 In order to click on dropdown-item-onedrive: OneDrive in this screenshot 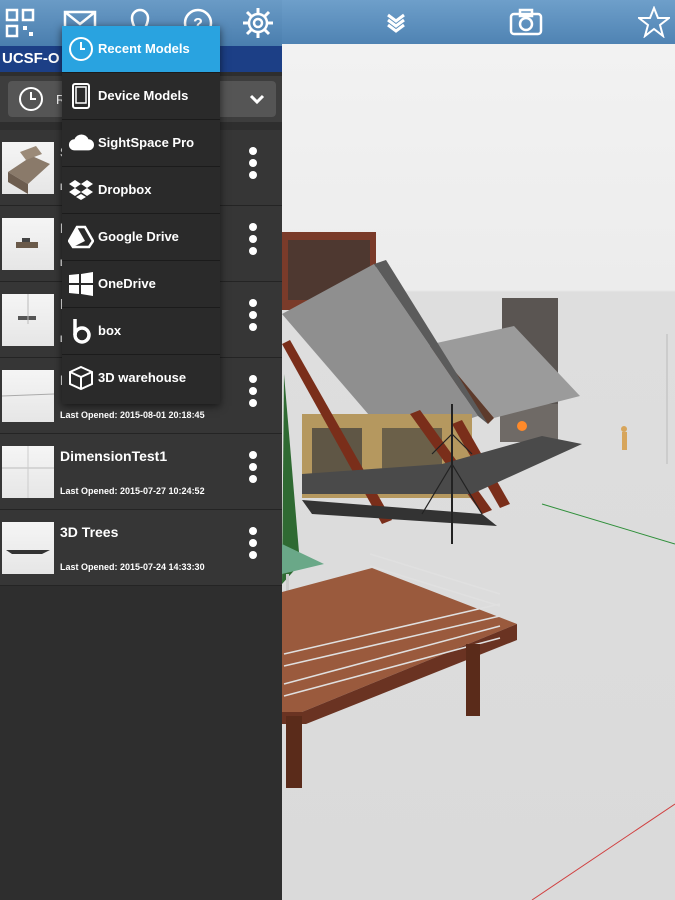, I will do `click(141, 284)`.